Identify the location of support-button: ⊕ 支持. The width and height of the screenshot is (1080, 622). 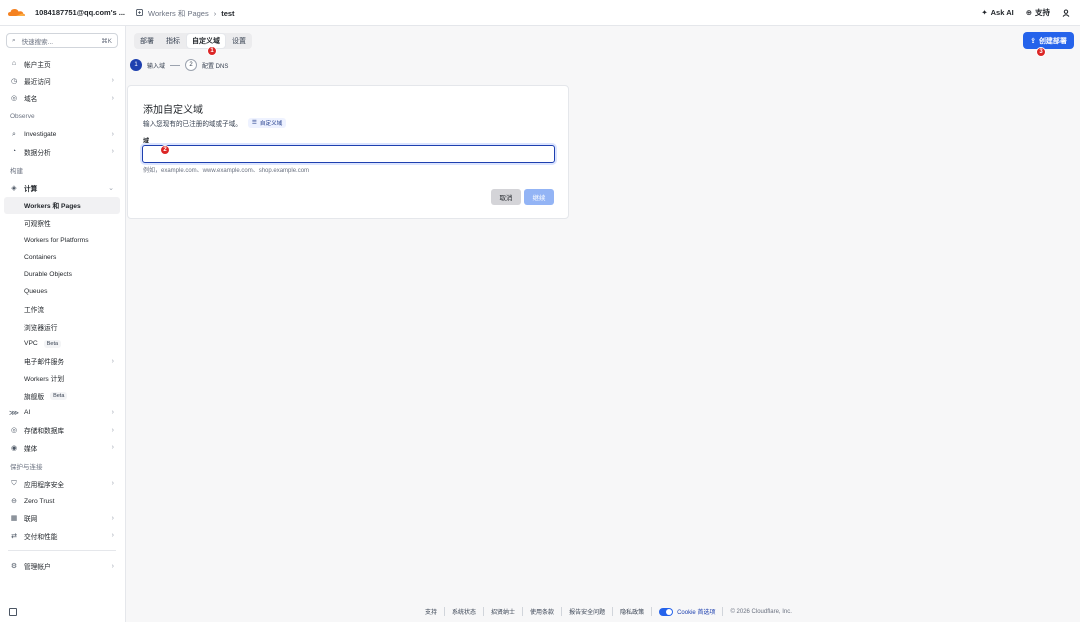
(1038, 12).